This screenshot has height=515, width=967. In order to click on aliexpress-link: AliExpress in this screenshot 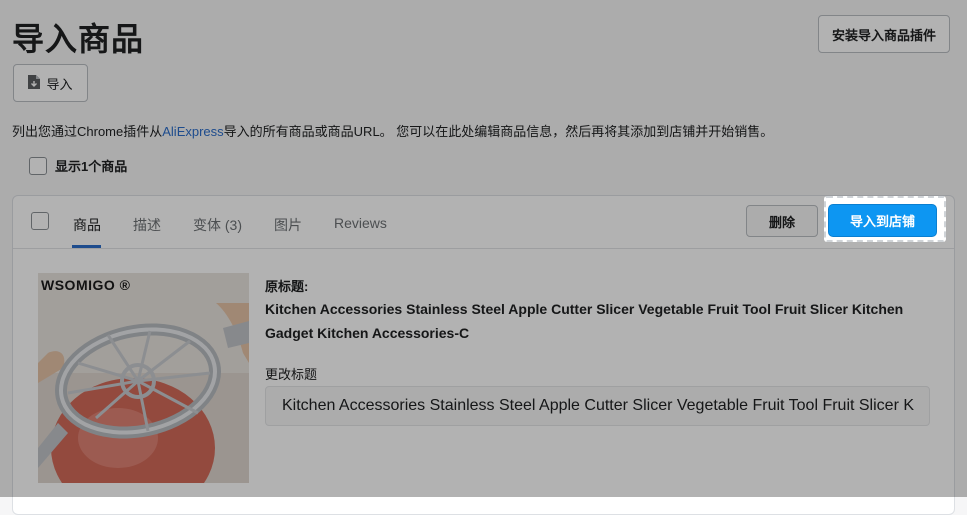, I will do `click(192, 131)`.